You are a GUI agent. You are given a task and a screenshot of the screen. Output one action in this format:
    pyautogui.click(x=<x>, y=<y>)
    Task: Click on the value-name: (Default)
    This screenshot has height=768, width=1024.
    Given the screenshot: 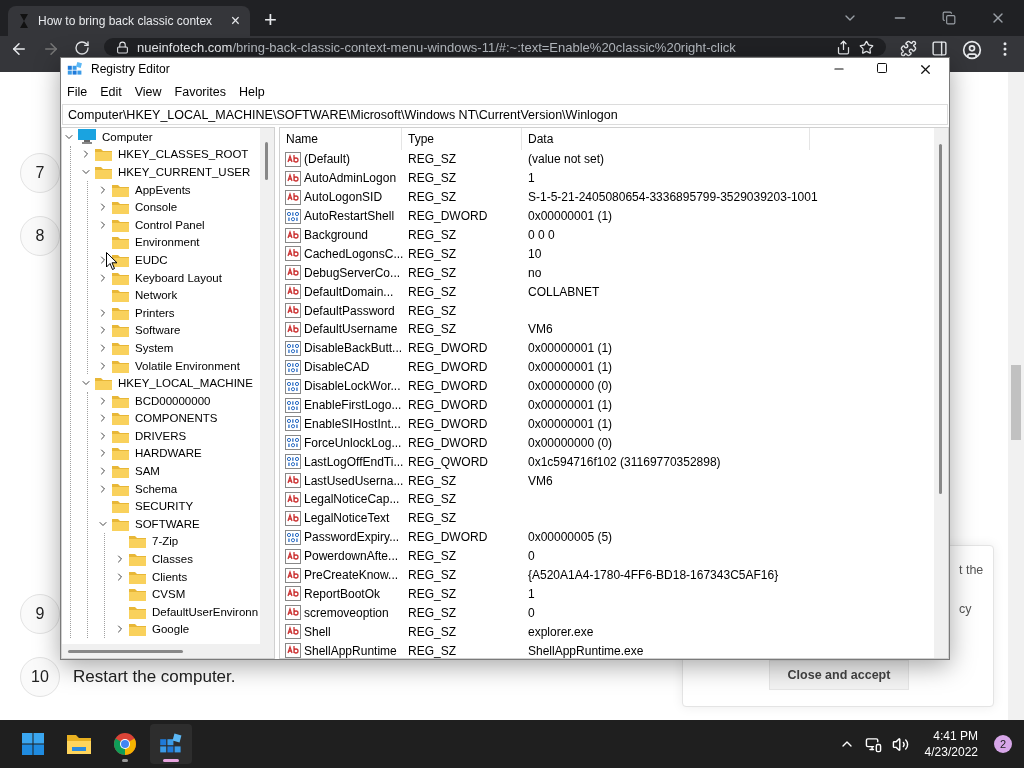 What is the action you would take?
    pyautogui.click(x=327, y=159)
    